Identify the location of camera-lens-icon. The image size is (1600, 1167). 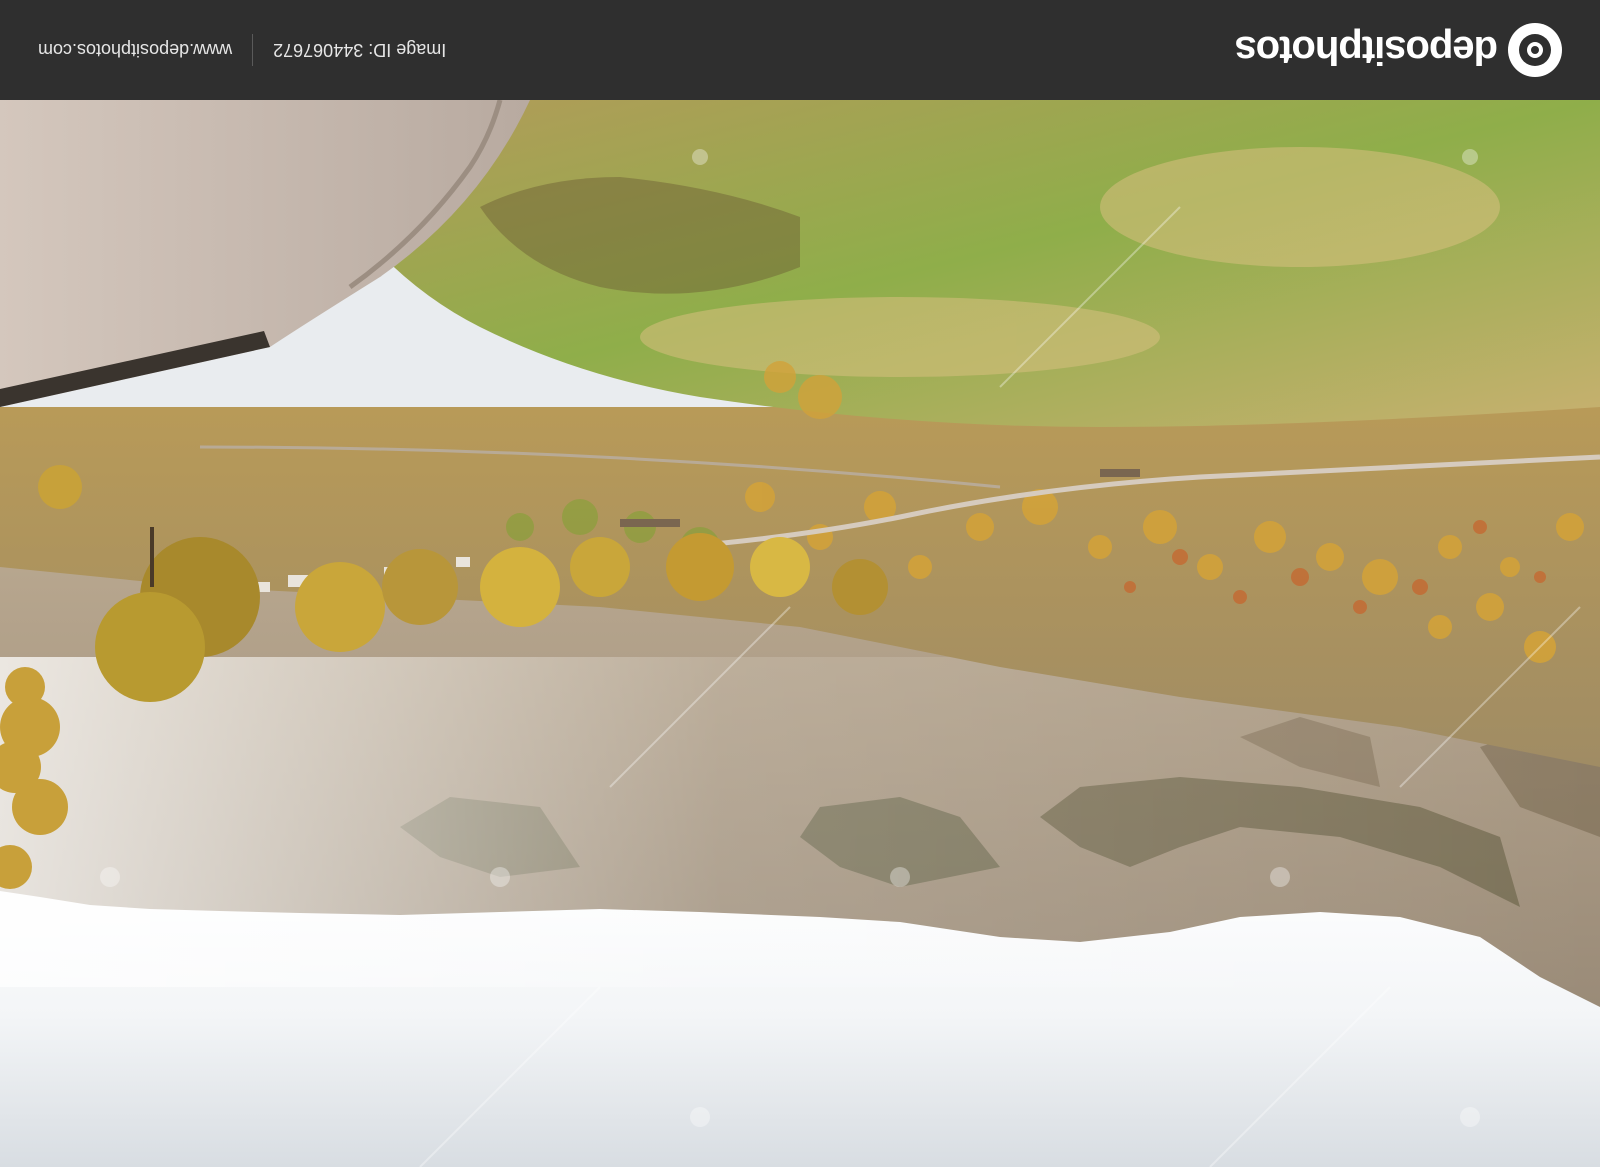
(1535, 50).